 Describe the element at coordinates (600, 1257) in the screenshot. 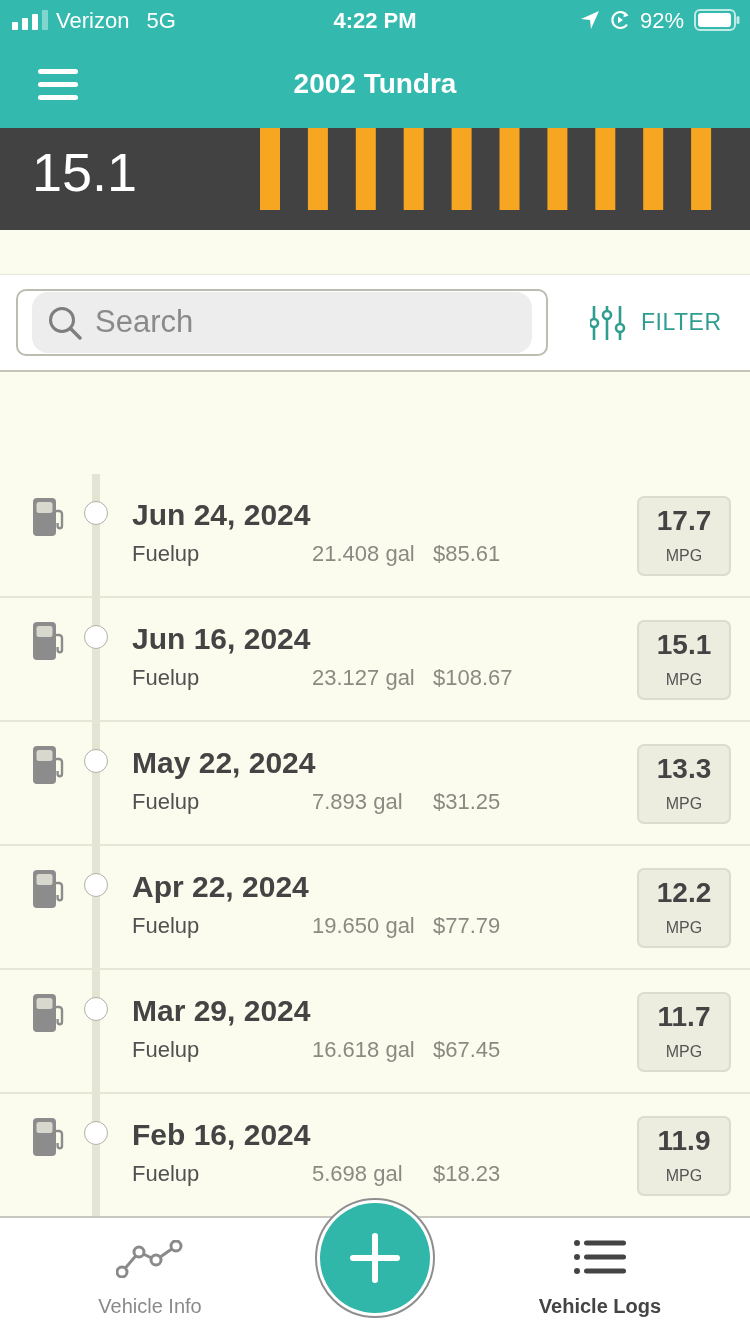

I see `list-icon` at that location.